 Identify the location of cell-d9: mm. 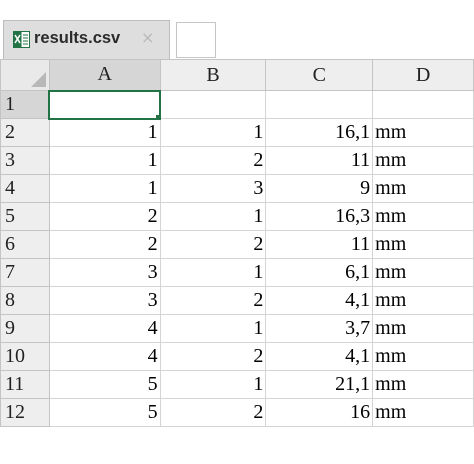
(423, 328).